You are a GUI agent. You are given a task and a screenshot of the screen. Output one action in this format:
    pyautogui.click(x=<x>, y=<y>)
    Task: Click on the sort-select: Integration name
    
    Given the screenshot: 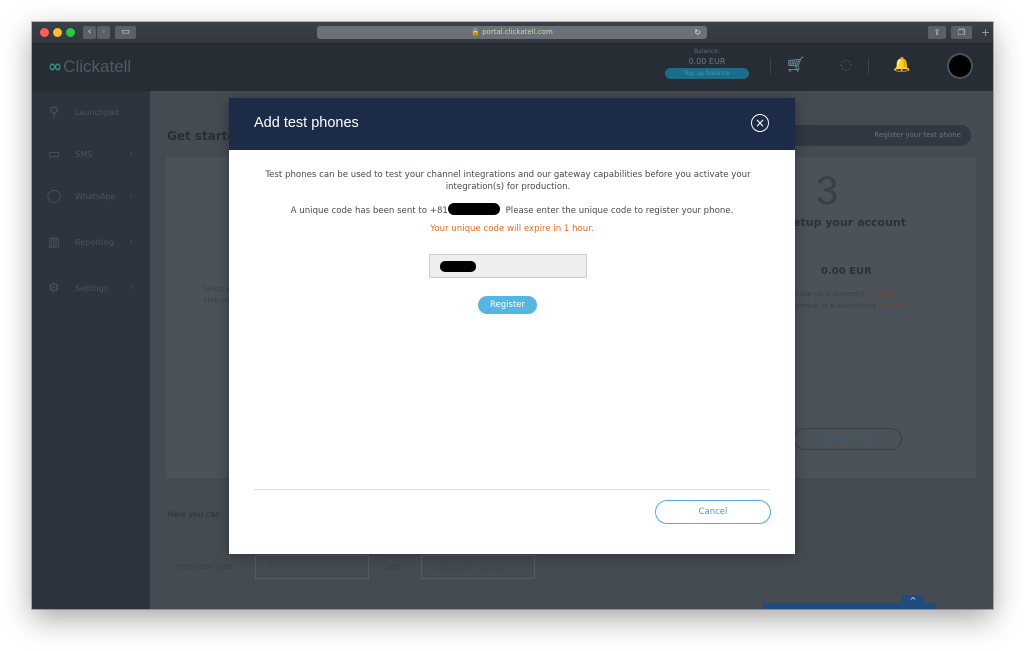 What is the action you would take?
    pyautogui.click(x=478, y=567)
    